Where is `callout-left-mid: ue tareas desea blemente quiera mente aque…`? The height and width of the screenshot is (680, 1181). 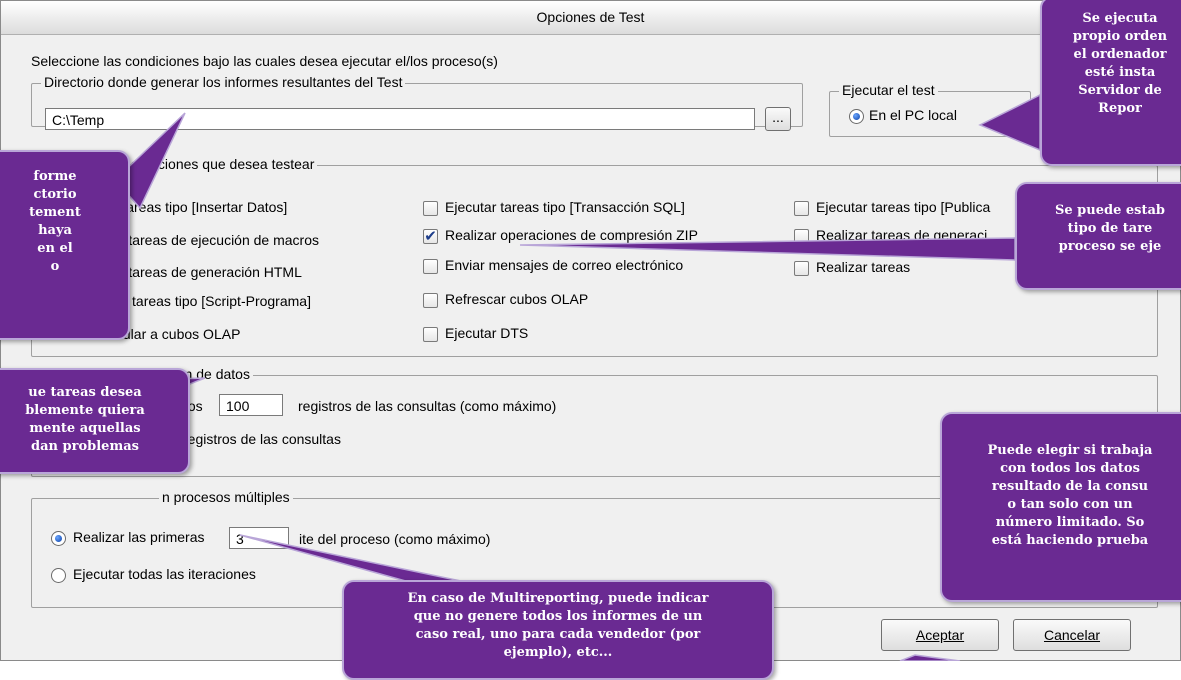
callout-left-mid: ue tareas desea blemente quiera mente aque… is located at coordinates (95, 421).